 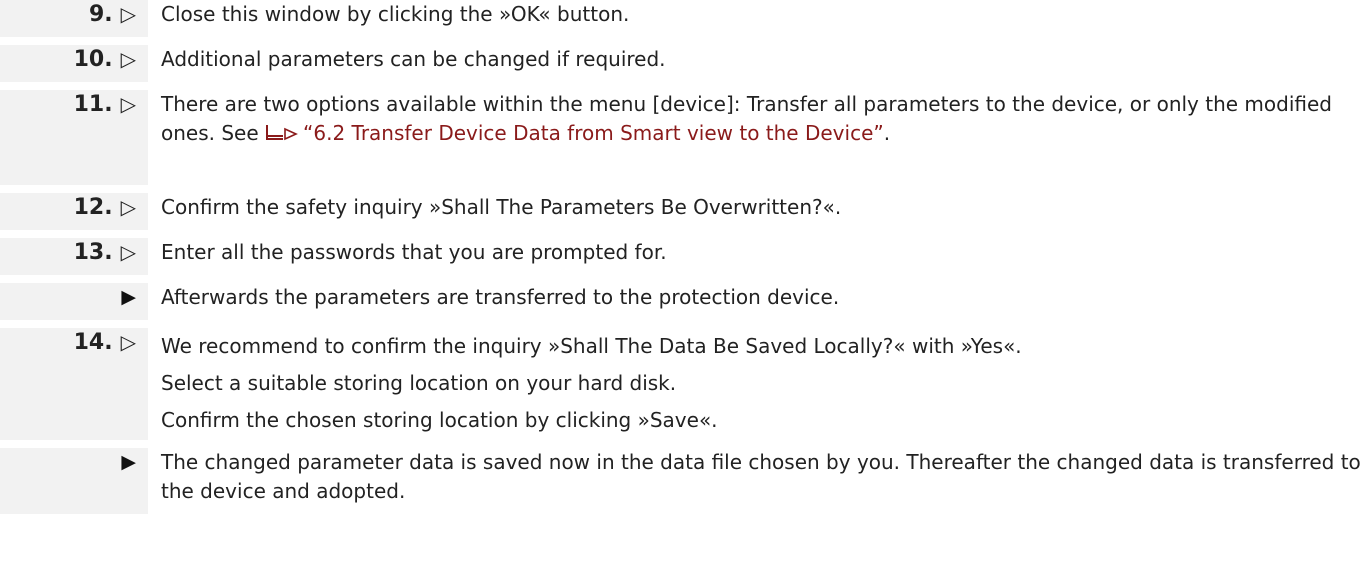 What do you see at coordinates (74, 18) in the screenshot?
I see `step-marker: 9. ▷` at bounding box center [74, 18].